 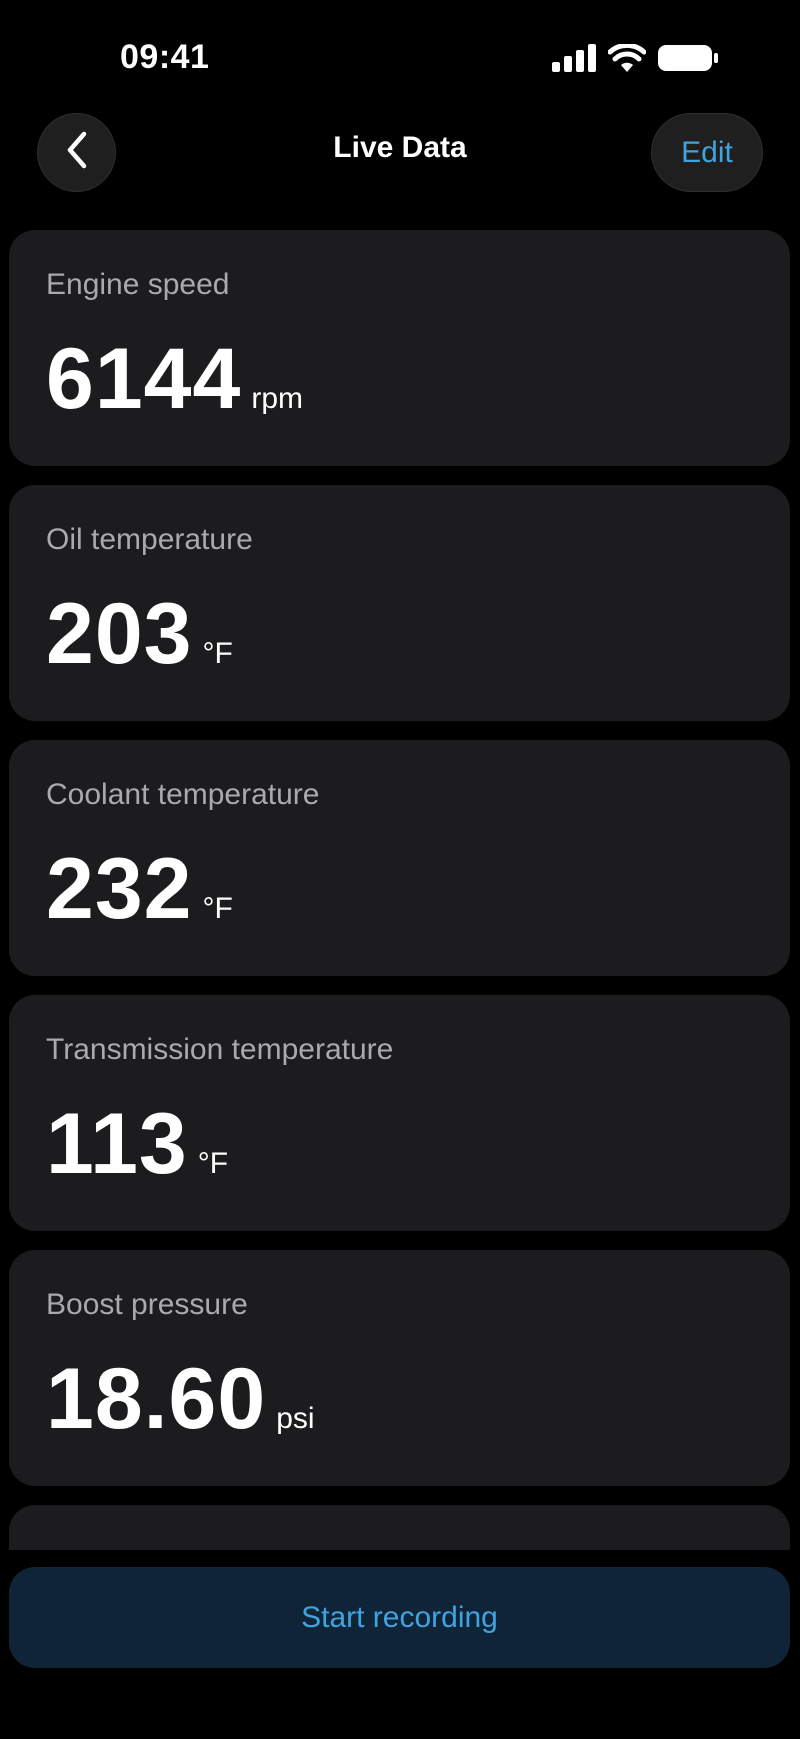 What do you see at coordinates (399, 1113) in the screenshot?
I see `metric-card-transmission-temperature: Transmission temperature 113 °F` at bounding box center [399, 1113].